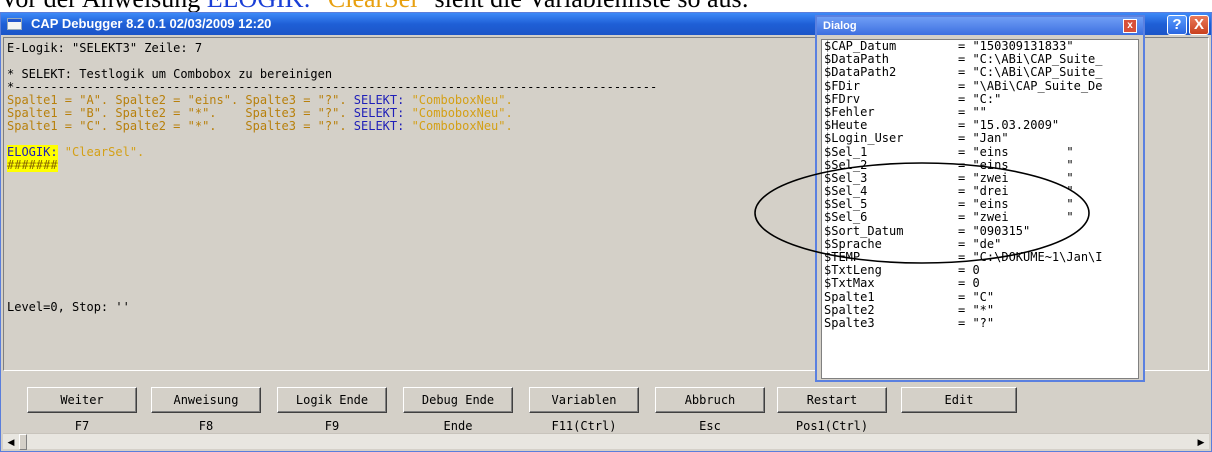  I want to click on dialog-close-button: x, so click(1130, 26).